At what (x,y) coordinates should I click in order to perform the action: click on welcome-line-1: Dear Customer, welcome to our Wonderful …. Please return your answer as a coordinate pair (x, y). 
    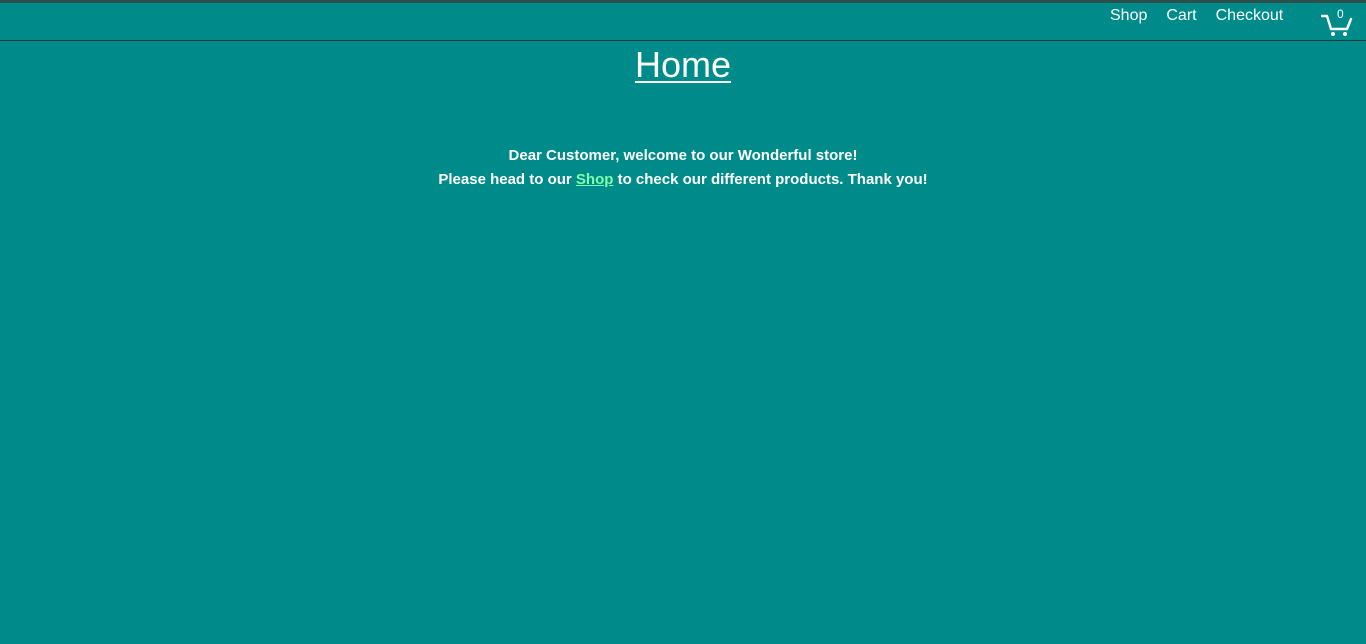
    Looking at the image, I should click on (683, 155).